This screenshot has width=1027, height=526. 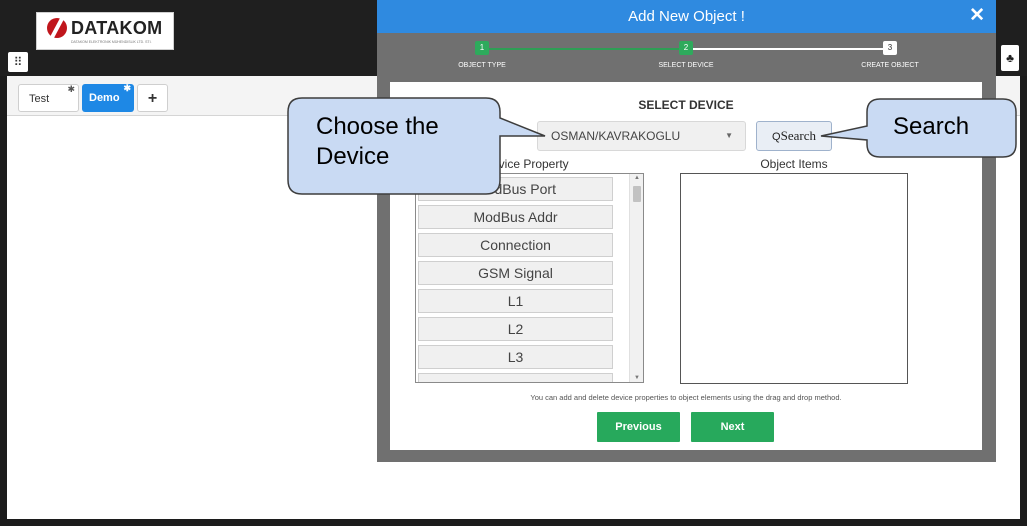 What do you see at coordinates (377, 126) in the screenshot?
I see `device-callout-line-1: Choose the` at bounding box center [377, 126].